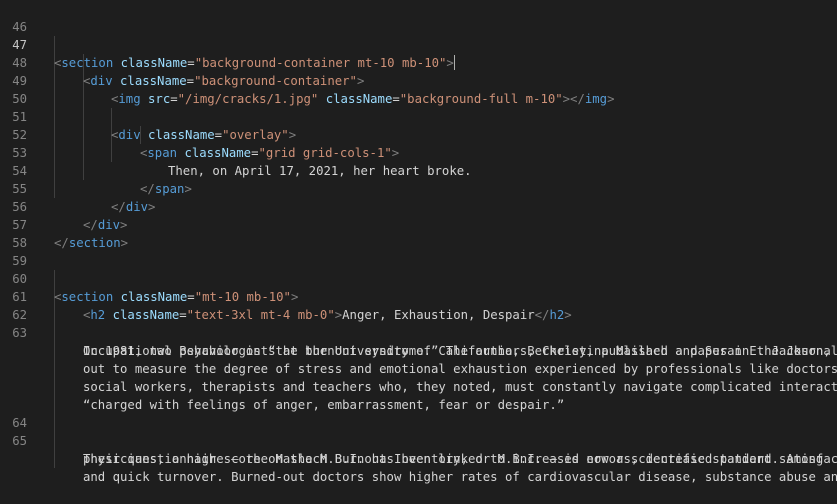 The width and height of the screenshot is (837, 504). What do you see at coordinates (275, 81) in the screenshot?
I see `attr-value: "background-container"` at bounding box center [275, 81].